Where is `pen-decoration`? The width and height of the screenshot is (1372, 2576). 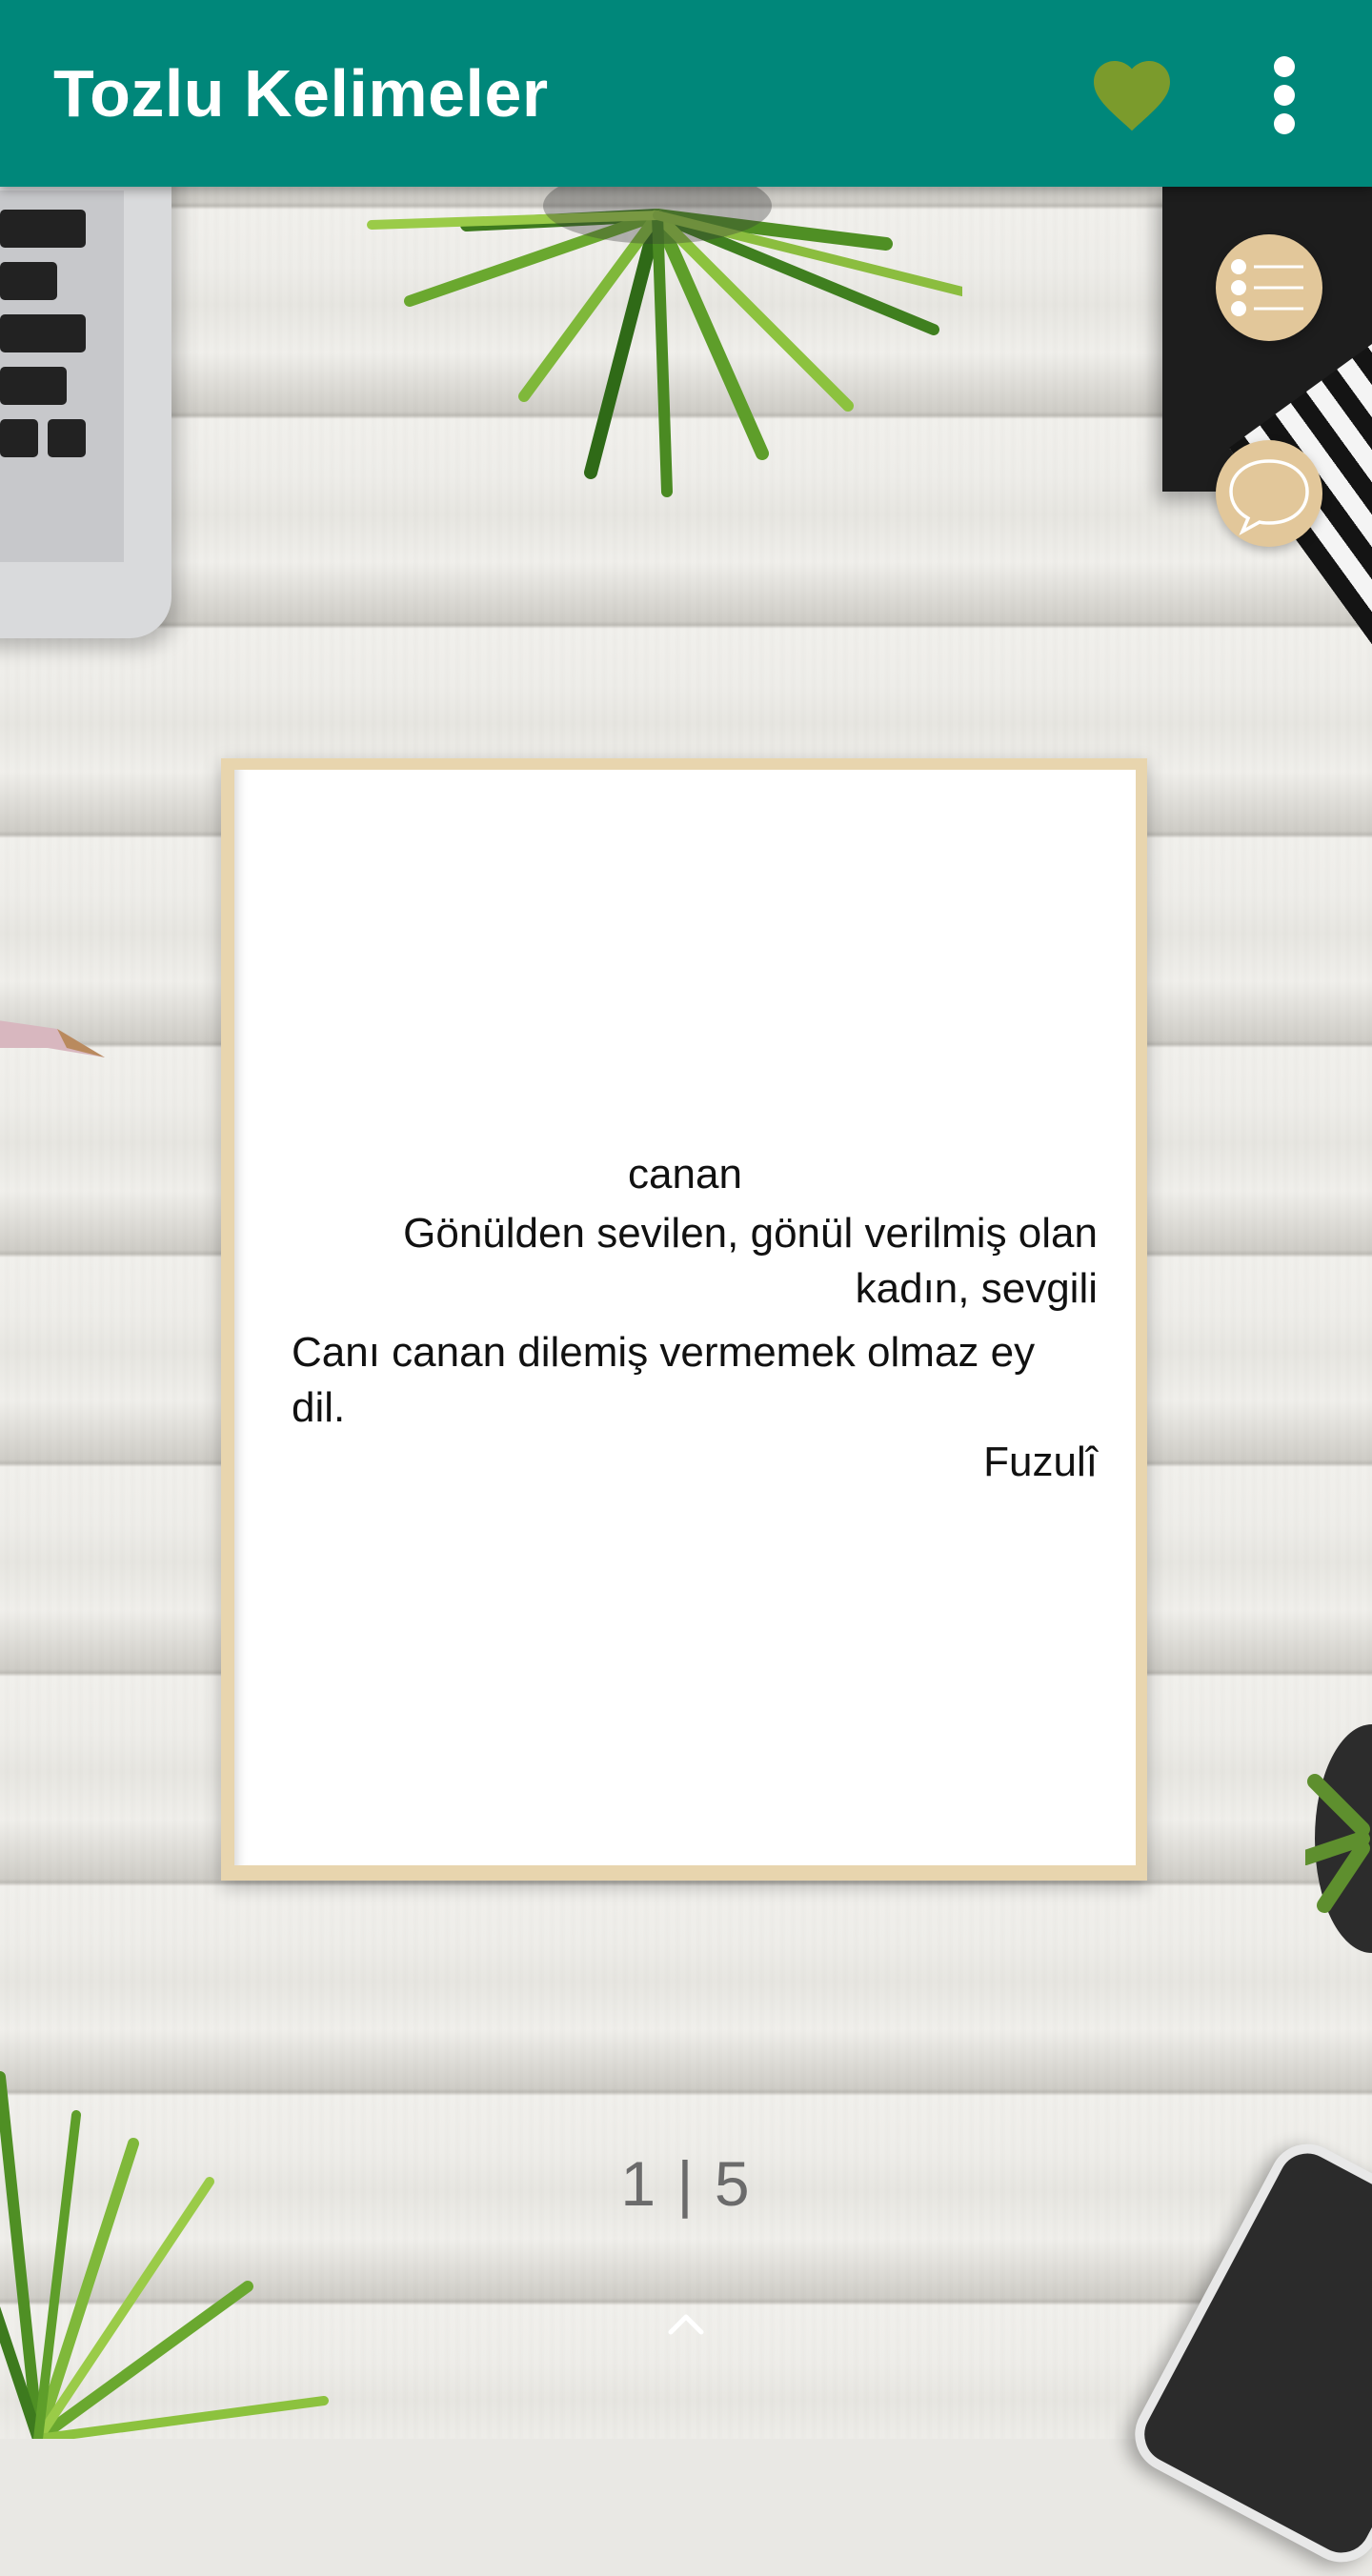 pen-decoration is located at coordinates (52, 1038).